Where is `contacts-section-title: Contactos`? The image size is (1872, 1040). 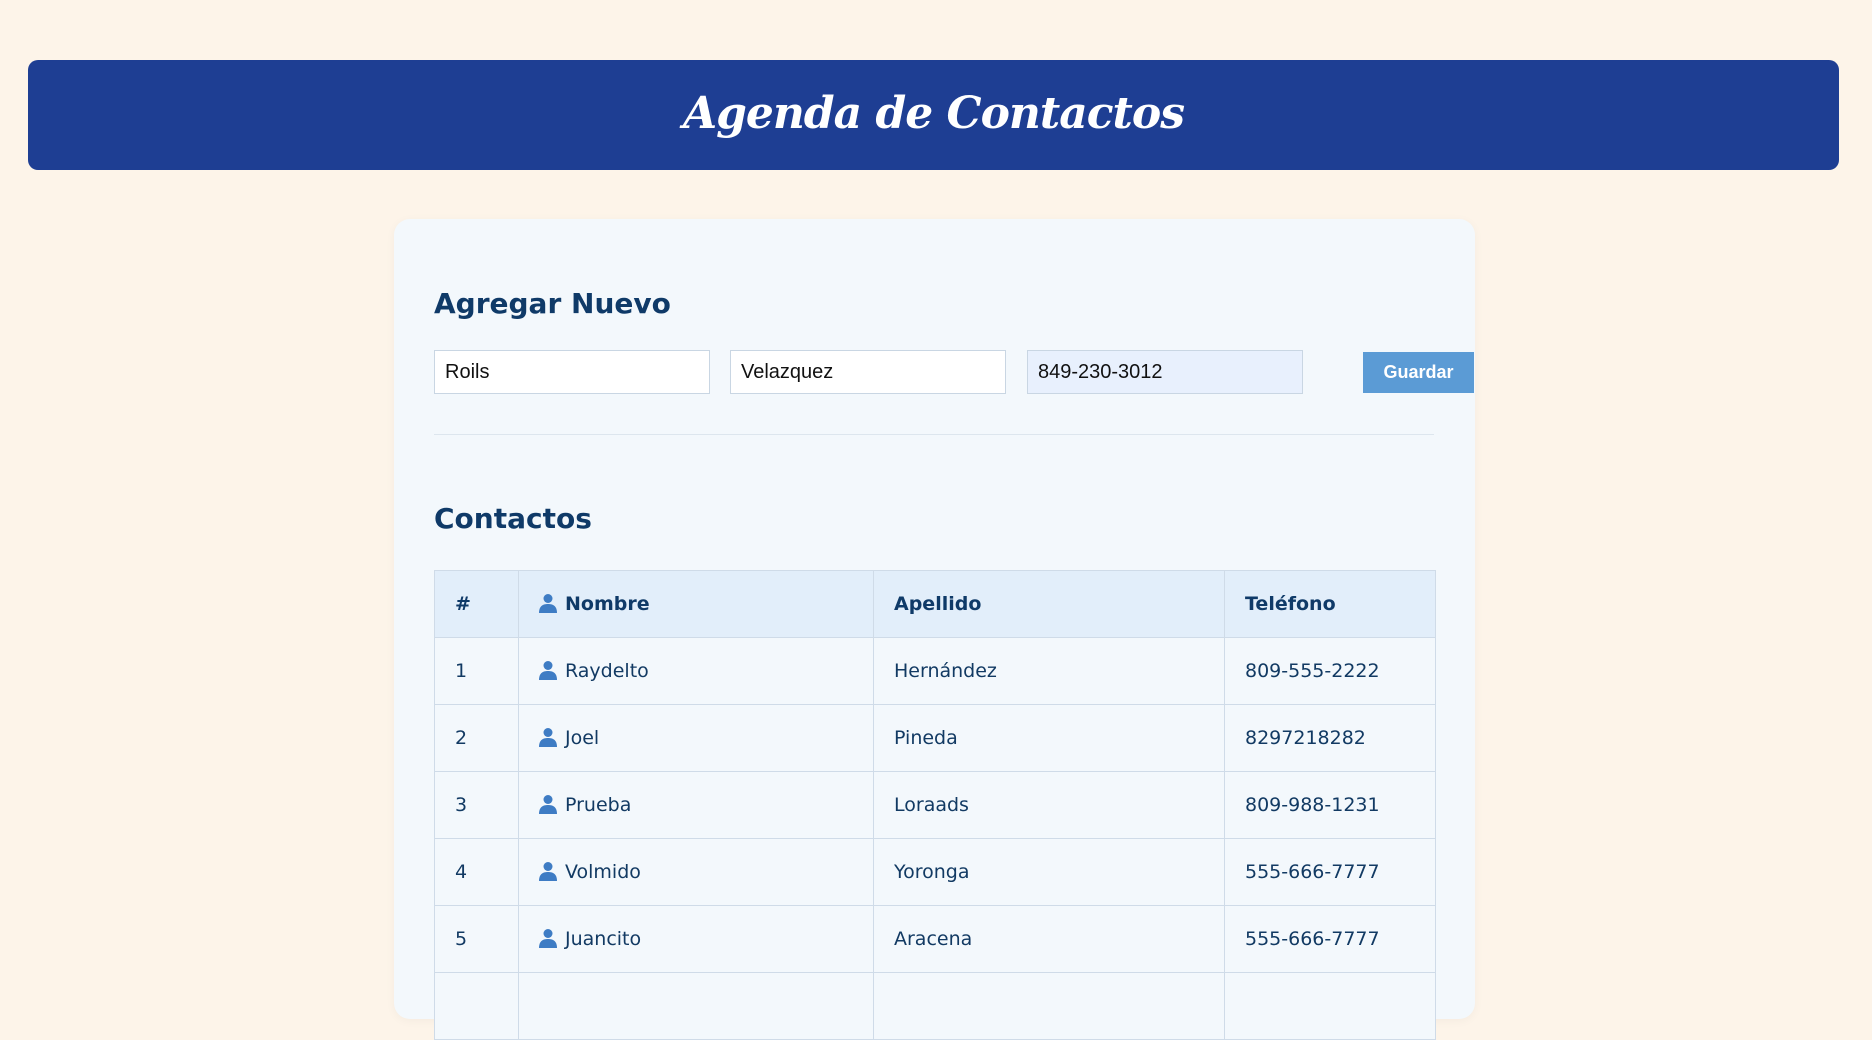 contacts-section-title: Contactos is located at coordinates (513, 518).